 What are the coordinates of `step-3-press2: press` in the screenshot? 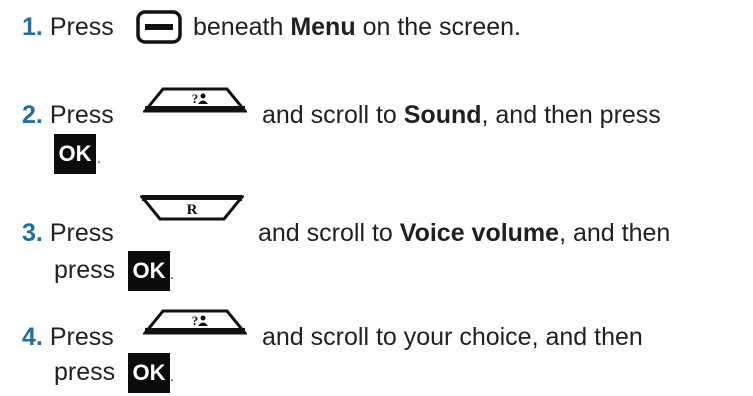 It's located at (85, 270).